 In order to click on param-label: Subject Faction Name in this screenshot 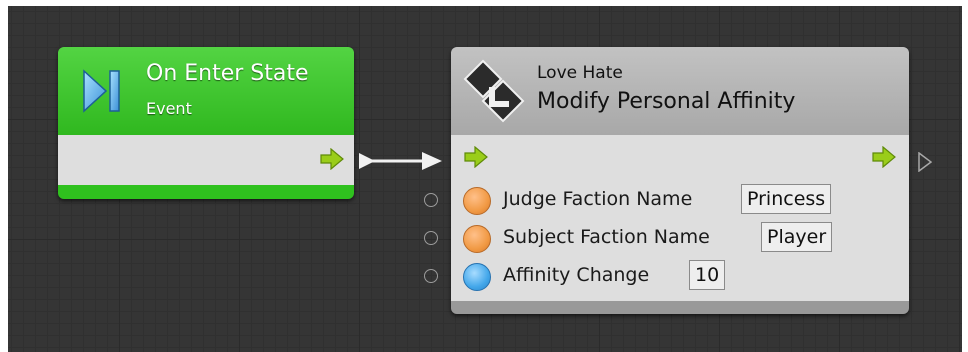, I will do `click(606, 237)`.